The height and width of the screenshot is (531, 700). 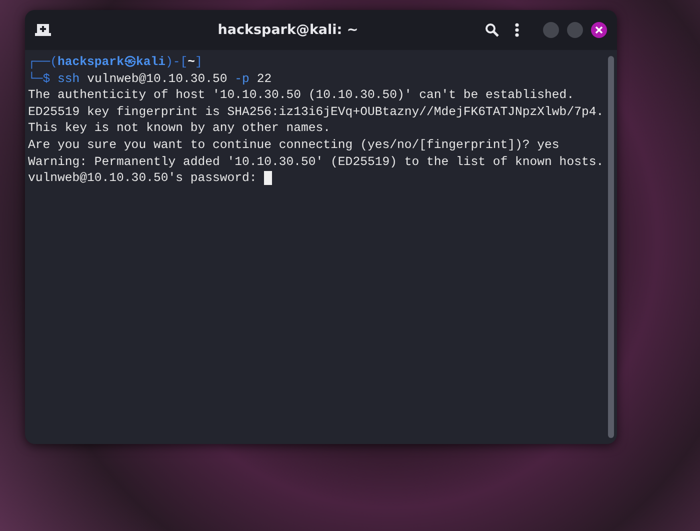 What do you see at coordinates (294, 145) in the screenshot?
I see `output-line: Are you sure you want to continue connecting (yes/no/[fingerprint])? yes` at bounding box center [294, 145].